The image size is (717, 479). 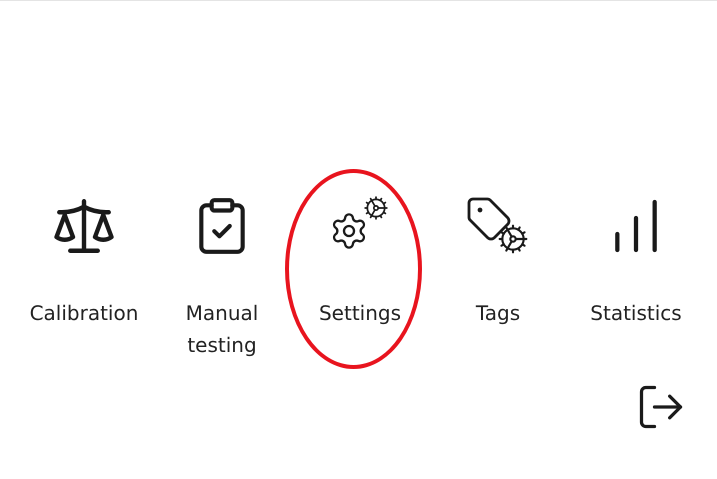 What do you see at coordinates (84, 260) in the screenshot?
I see `menu-item: Calibration` at bounding box center [84, 260].